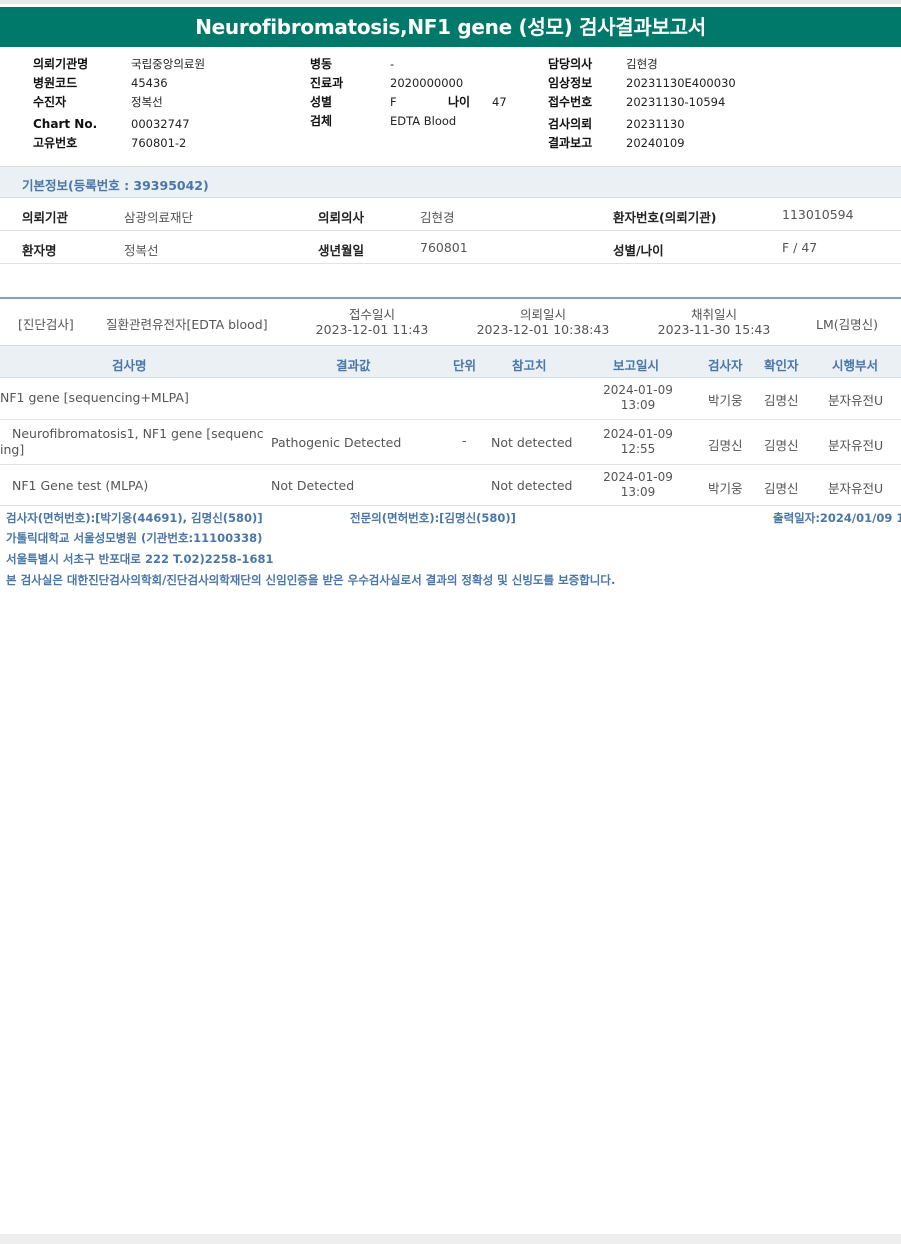 Image resolution: width=901 pixels, height=1244 pixels. Describe the element at coordinates (637, 102) in the screenshot. I see `header-field: 접수번호 20231130-10594` at that location.